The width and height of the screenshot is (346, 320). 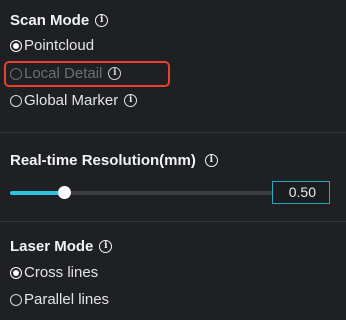 I want to click on option-label: Cross lines, so click(x=61, y=272).